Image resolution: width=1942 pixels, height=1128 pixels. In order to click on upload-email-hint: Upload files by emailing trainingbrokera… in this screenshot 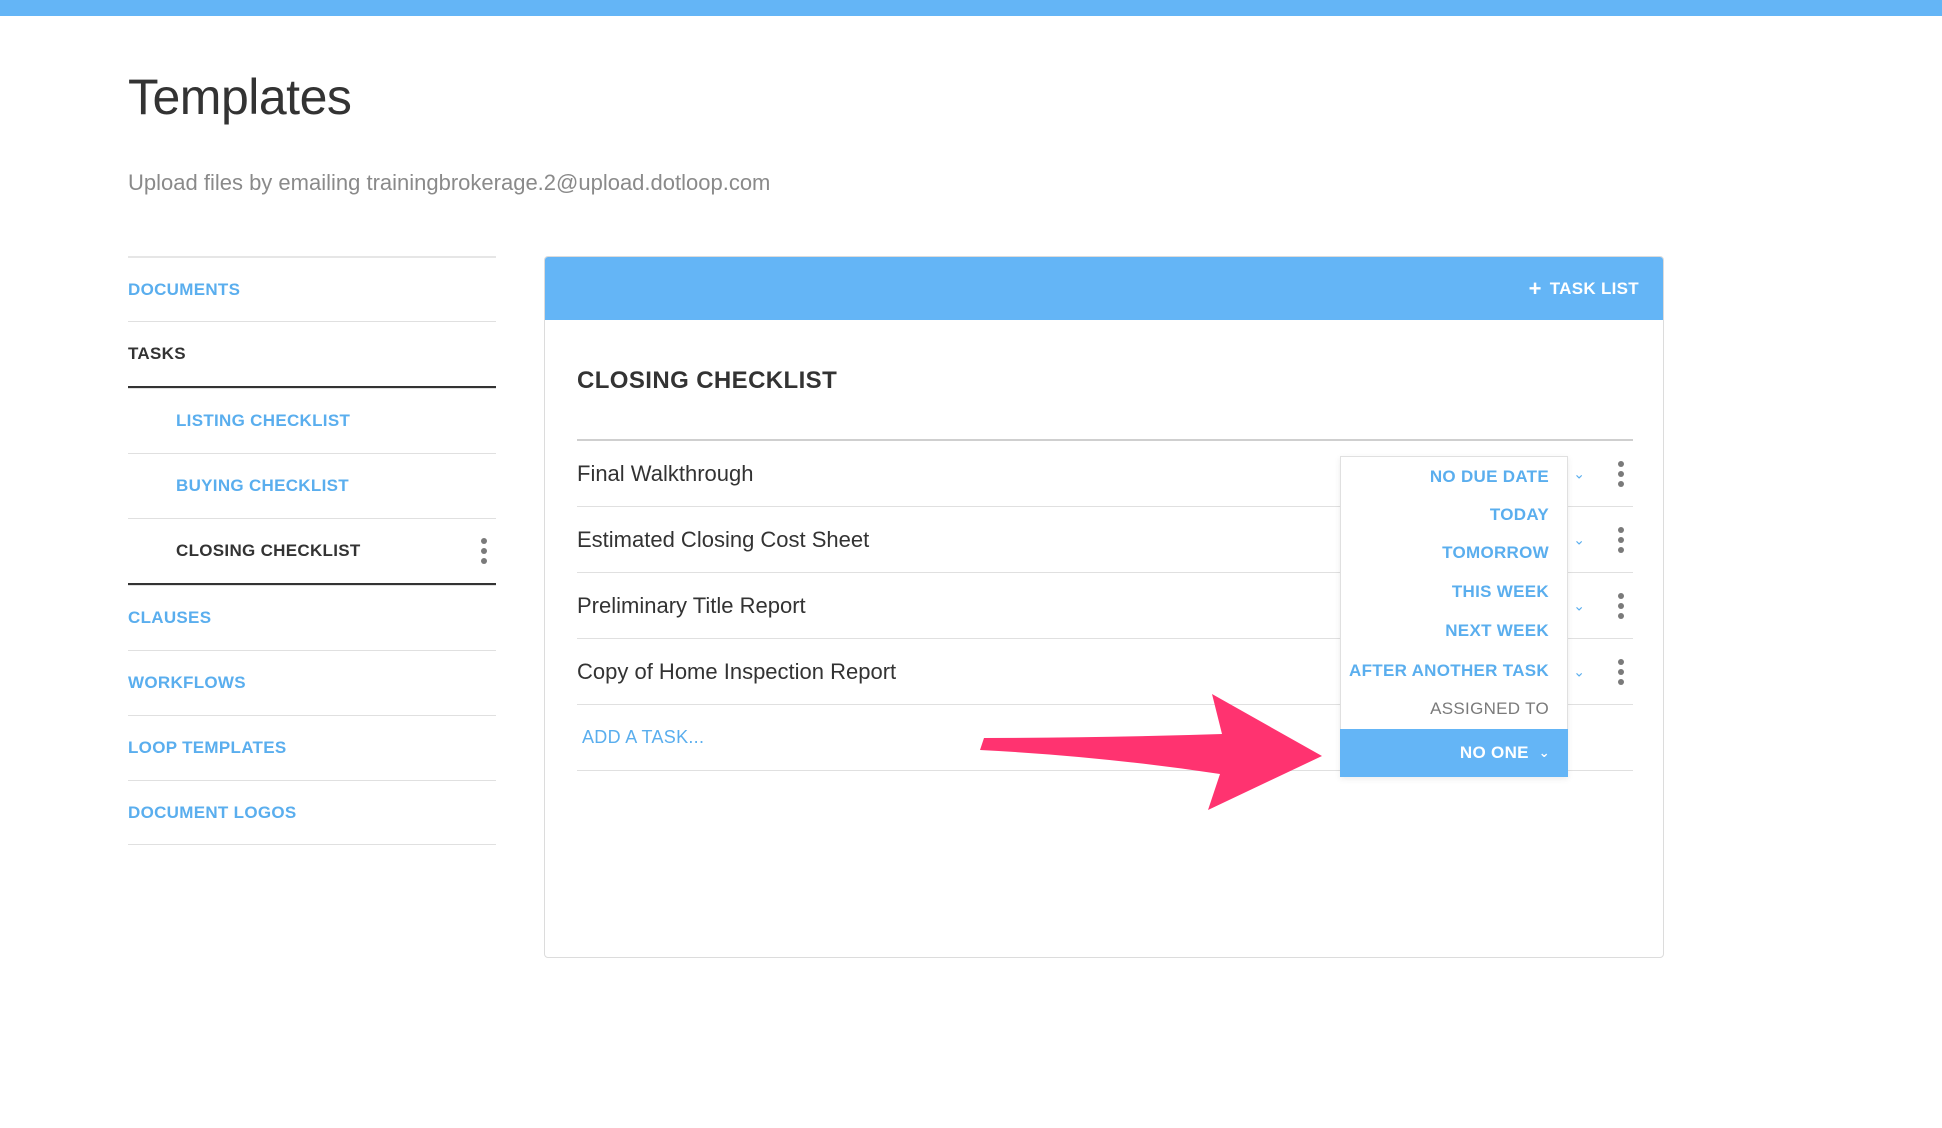, I will do `click(449, 182)`.